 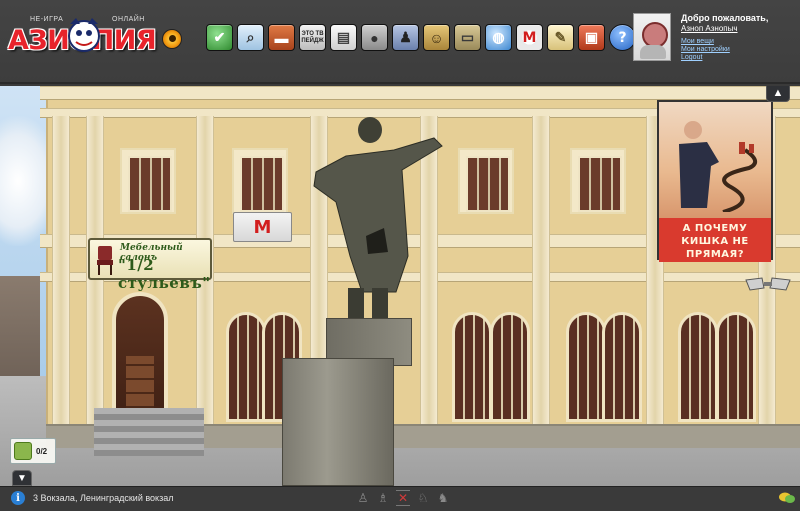 I want to click on portrait-icon: ☺, so click(x=436, y=37).